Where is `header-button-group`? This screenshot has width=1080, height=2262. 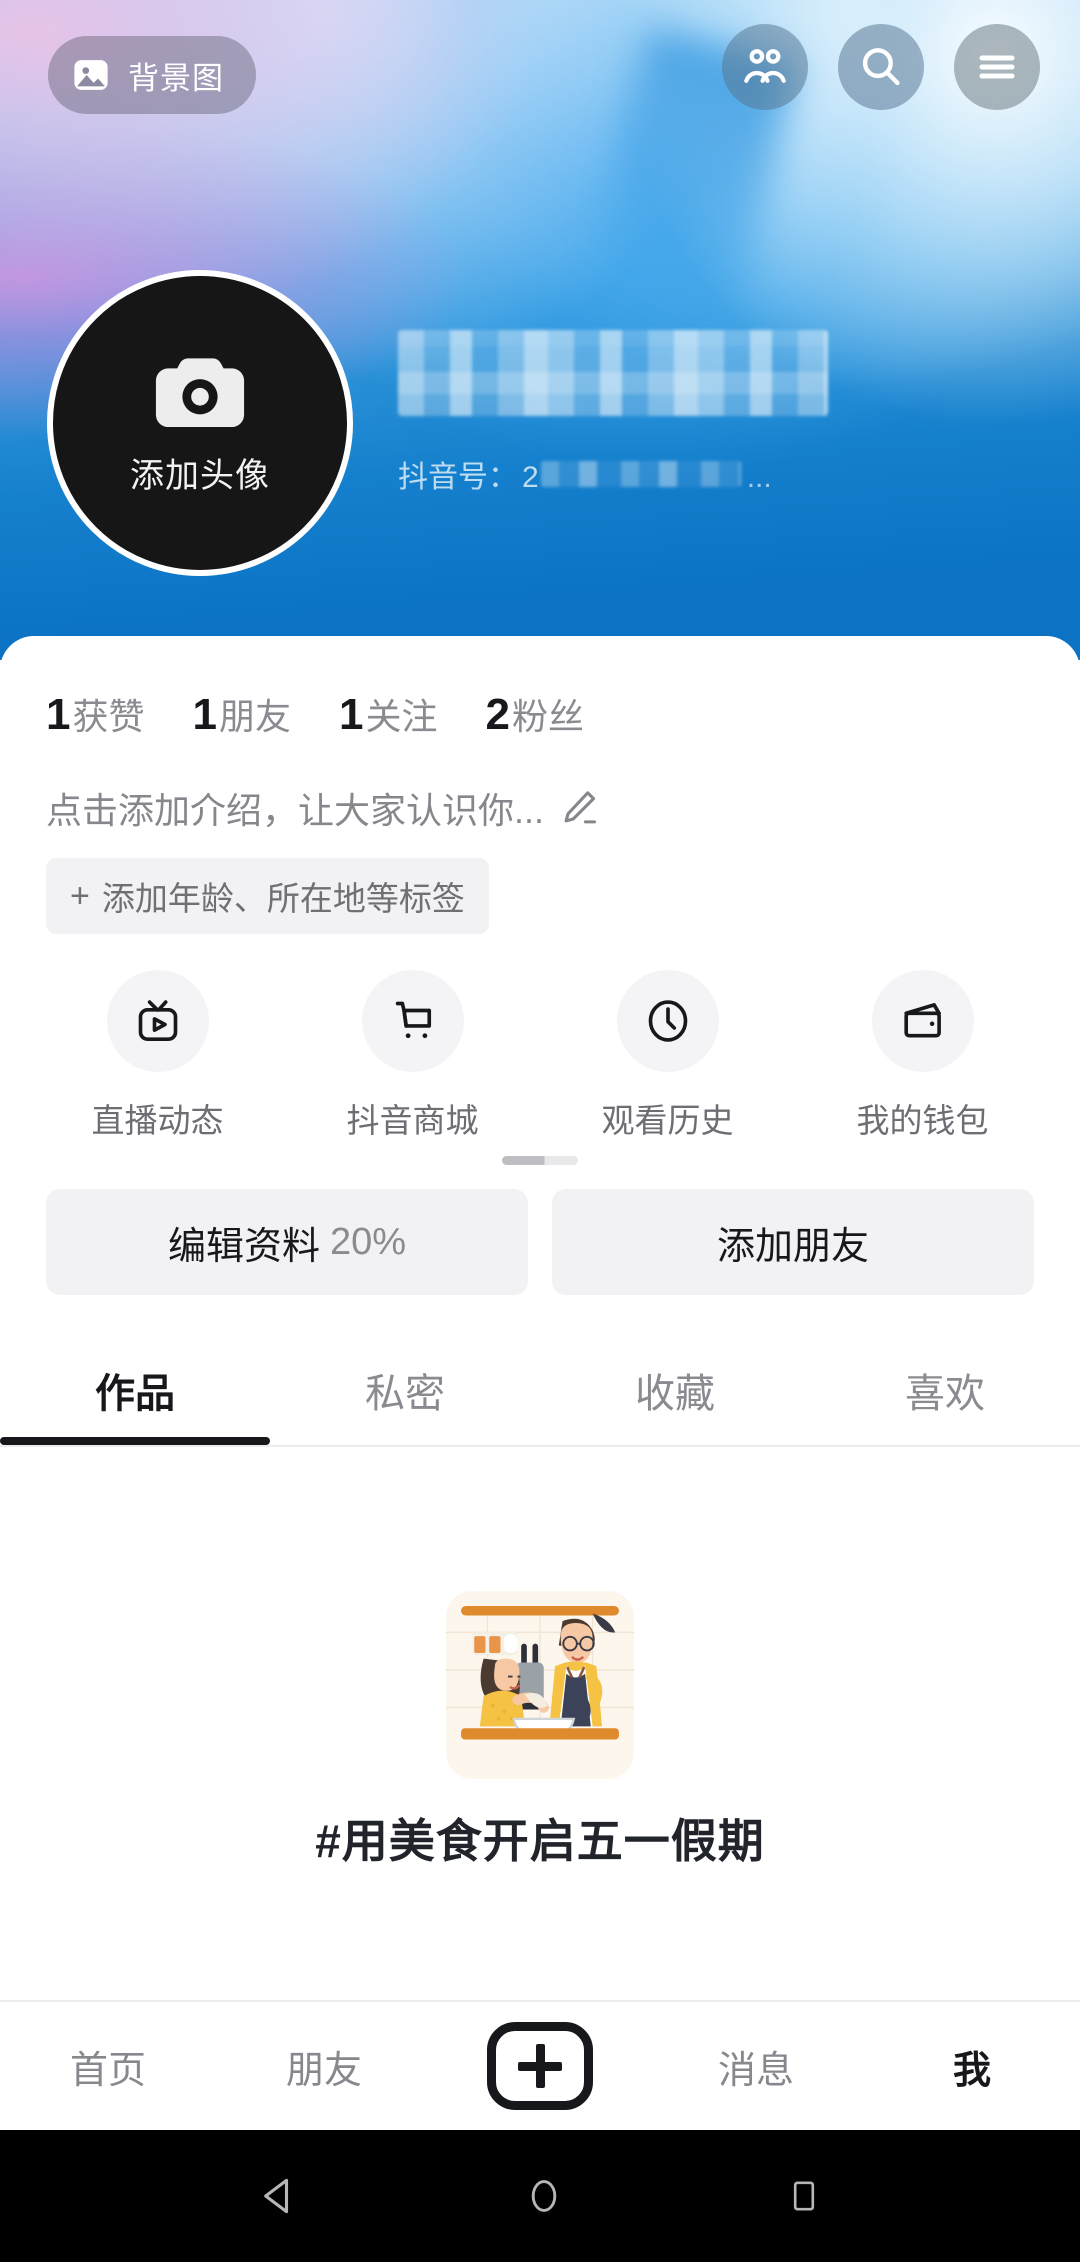 header-button-group is located at coordinates (881, 67).